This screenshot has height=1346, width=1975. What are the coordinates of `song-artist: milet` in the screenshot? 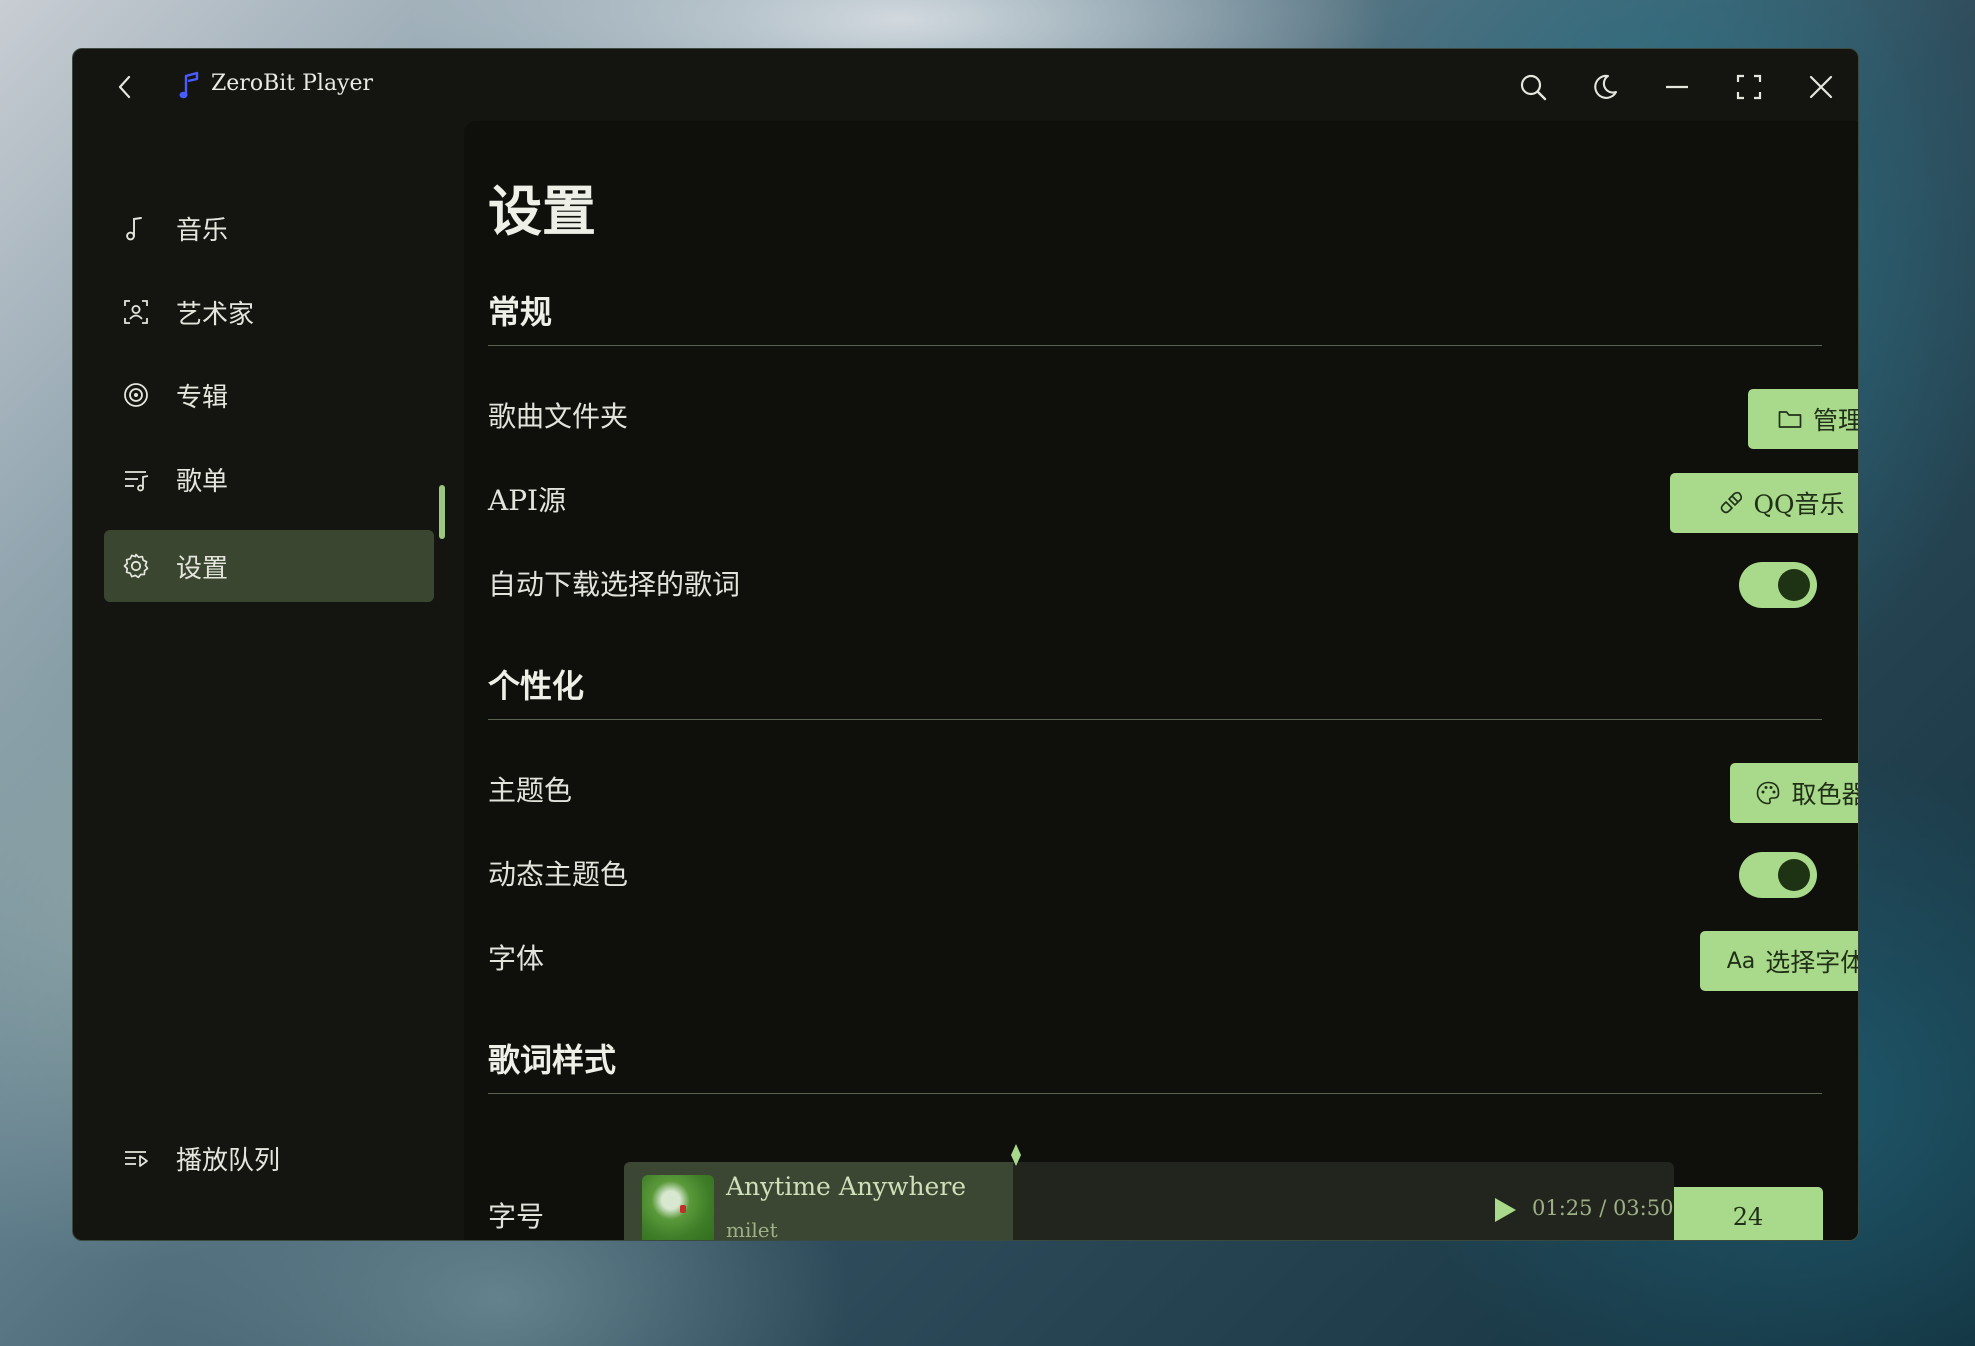 It's located at (752, 1229).